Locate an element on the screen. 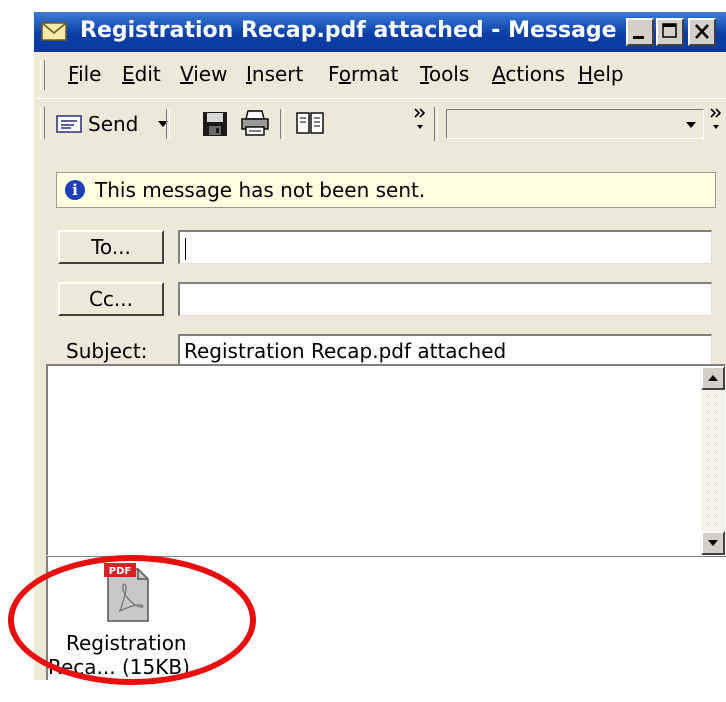  info-message: This message has not been sent. is located at coordinates (260, 190).